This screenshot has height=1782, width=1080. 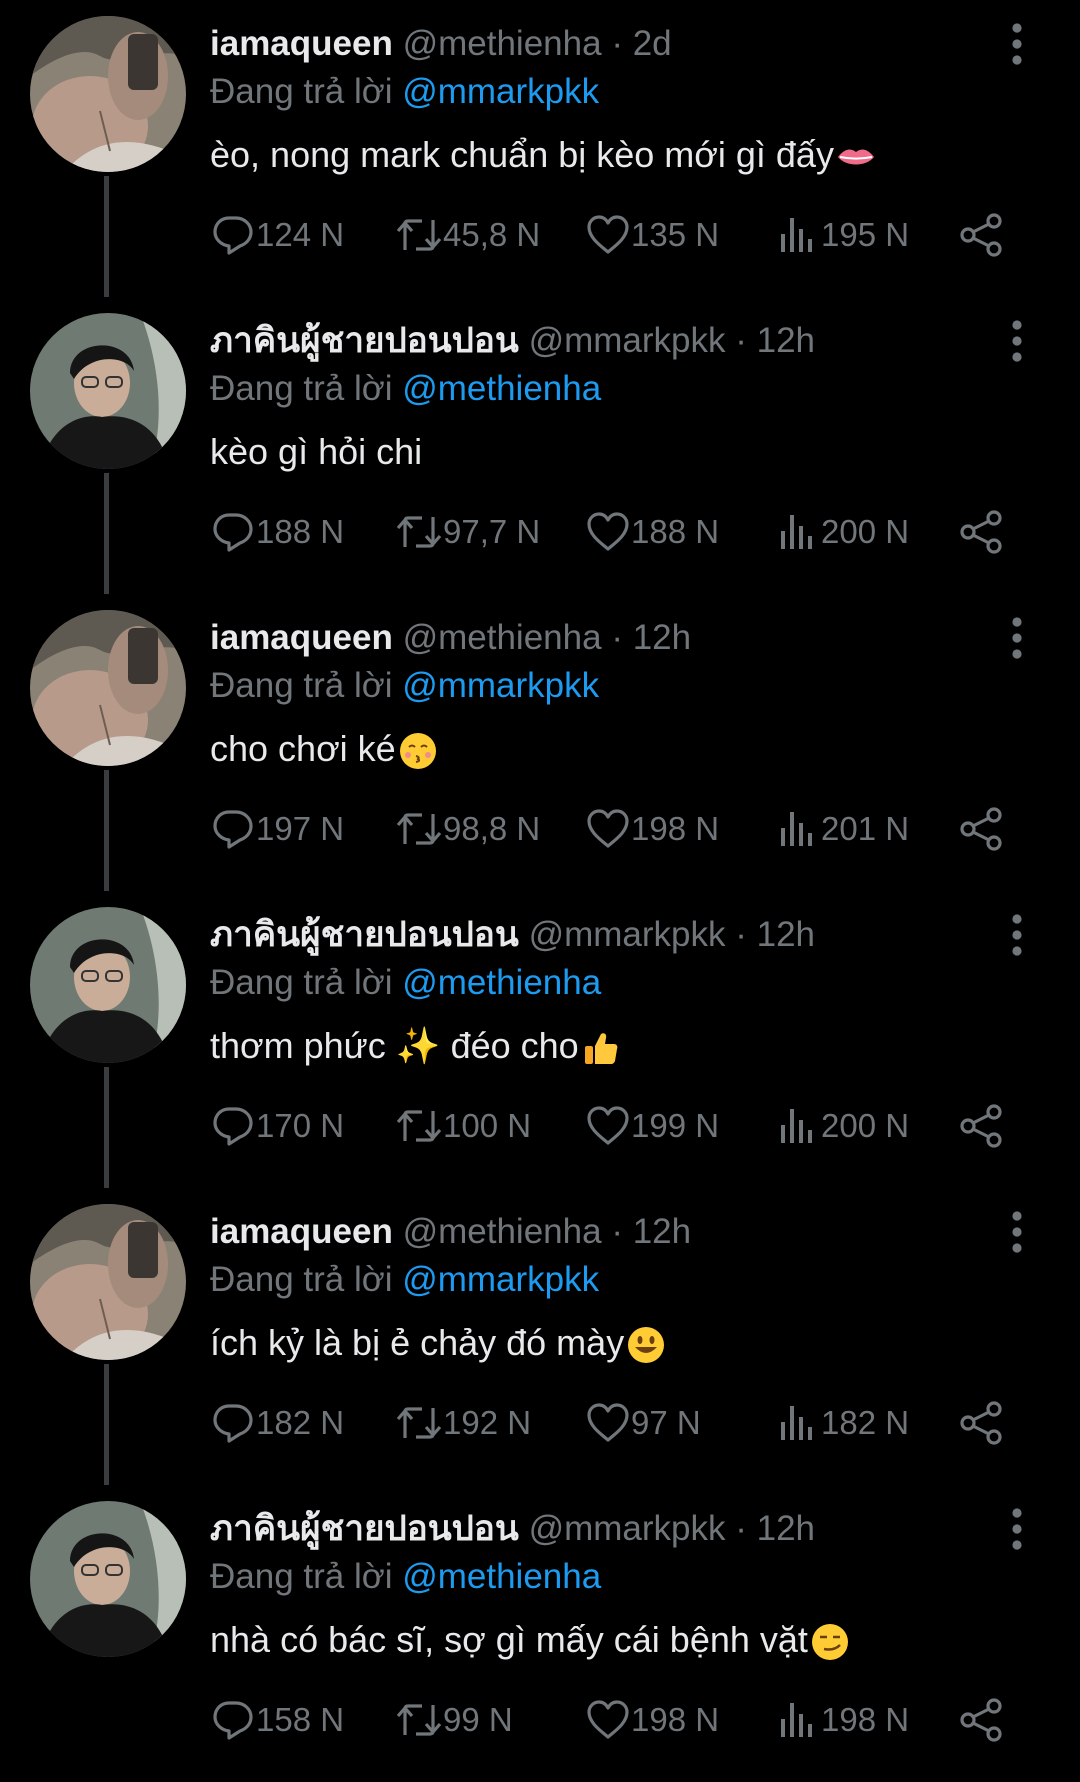 What do you see at coordinates (300, 1422) in the screenshot?
I see `reply-count: 182 N` at bounding box center [300, 1422].